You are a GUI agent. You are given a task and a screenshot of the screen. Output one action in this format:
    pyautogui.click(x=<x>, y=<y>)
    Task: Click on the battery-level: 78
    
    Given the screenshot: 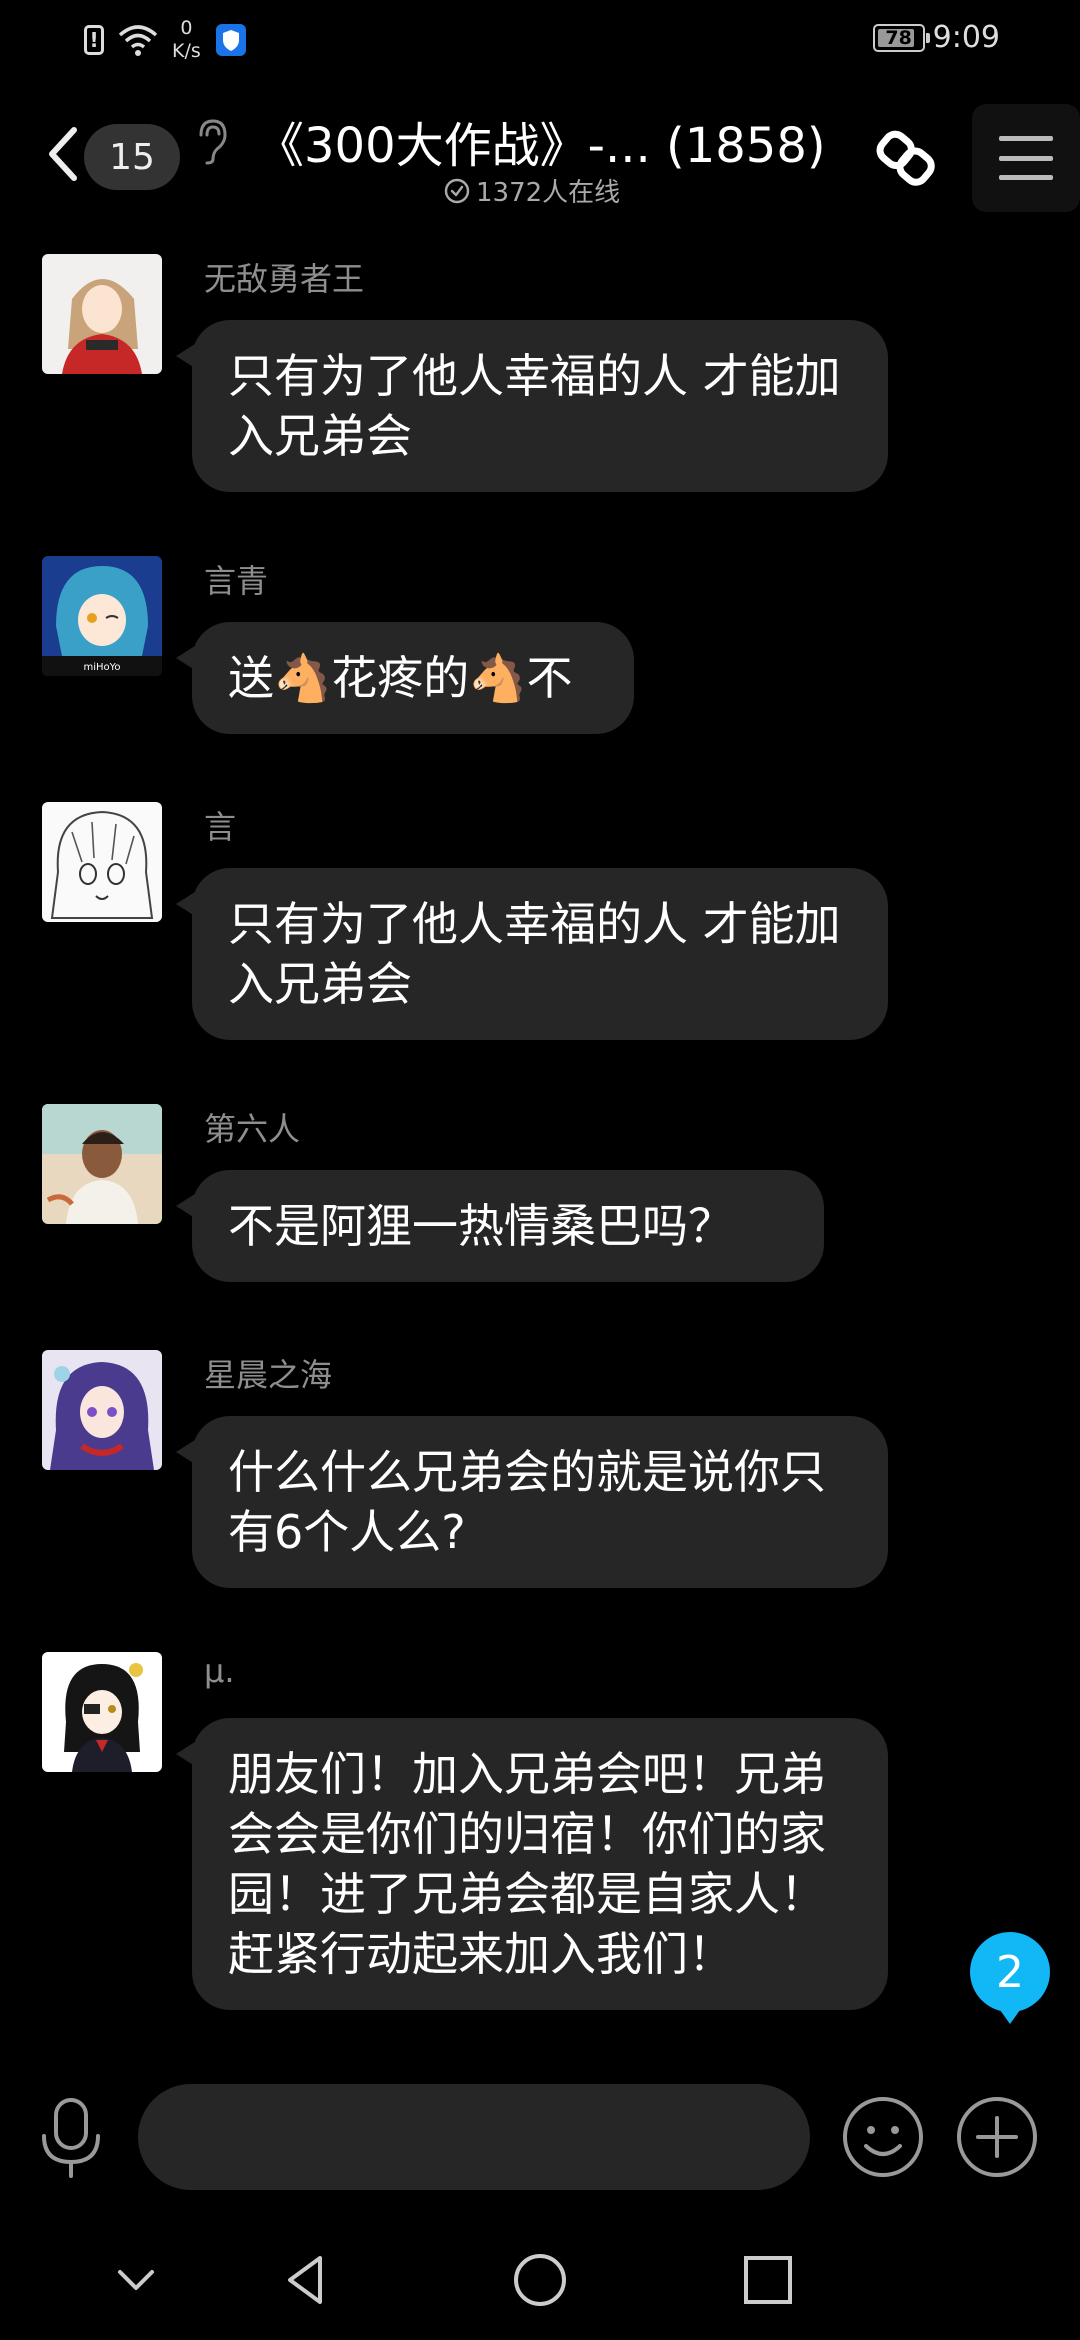 What is the action you would take?
    pyautogui.click(x=898, y=37)
    